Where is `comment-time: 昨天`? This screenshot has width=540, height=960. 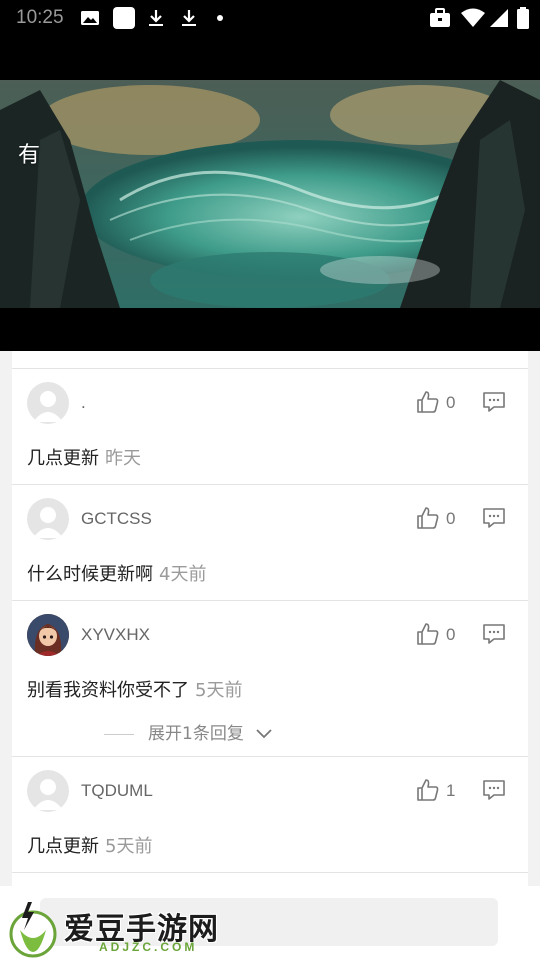 comment-time: 昨天 is located at coordinates (123, 458).